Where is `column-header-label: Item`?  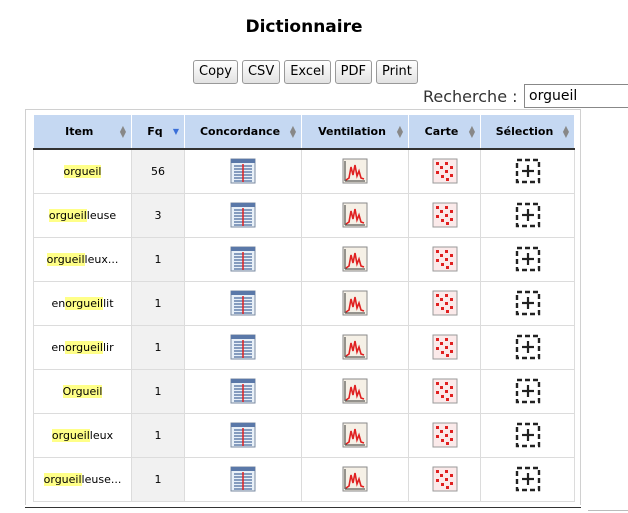
column-header-label: Item is located at coordinates (79, 131).